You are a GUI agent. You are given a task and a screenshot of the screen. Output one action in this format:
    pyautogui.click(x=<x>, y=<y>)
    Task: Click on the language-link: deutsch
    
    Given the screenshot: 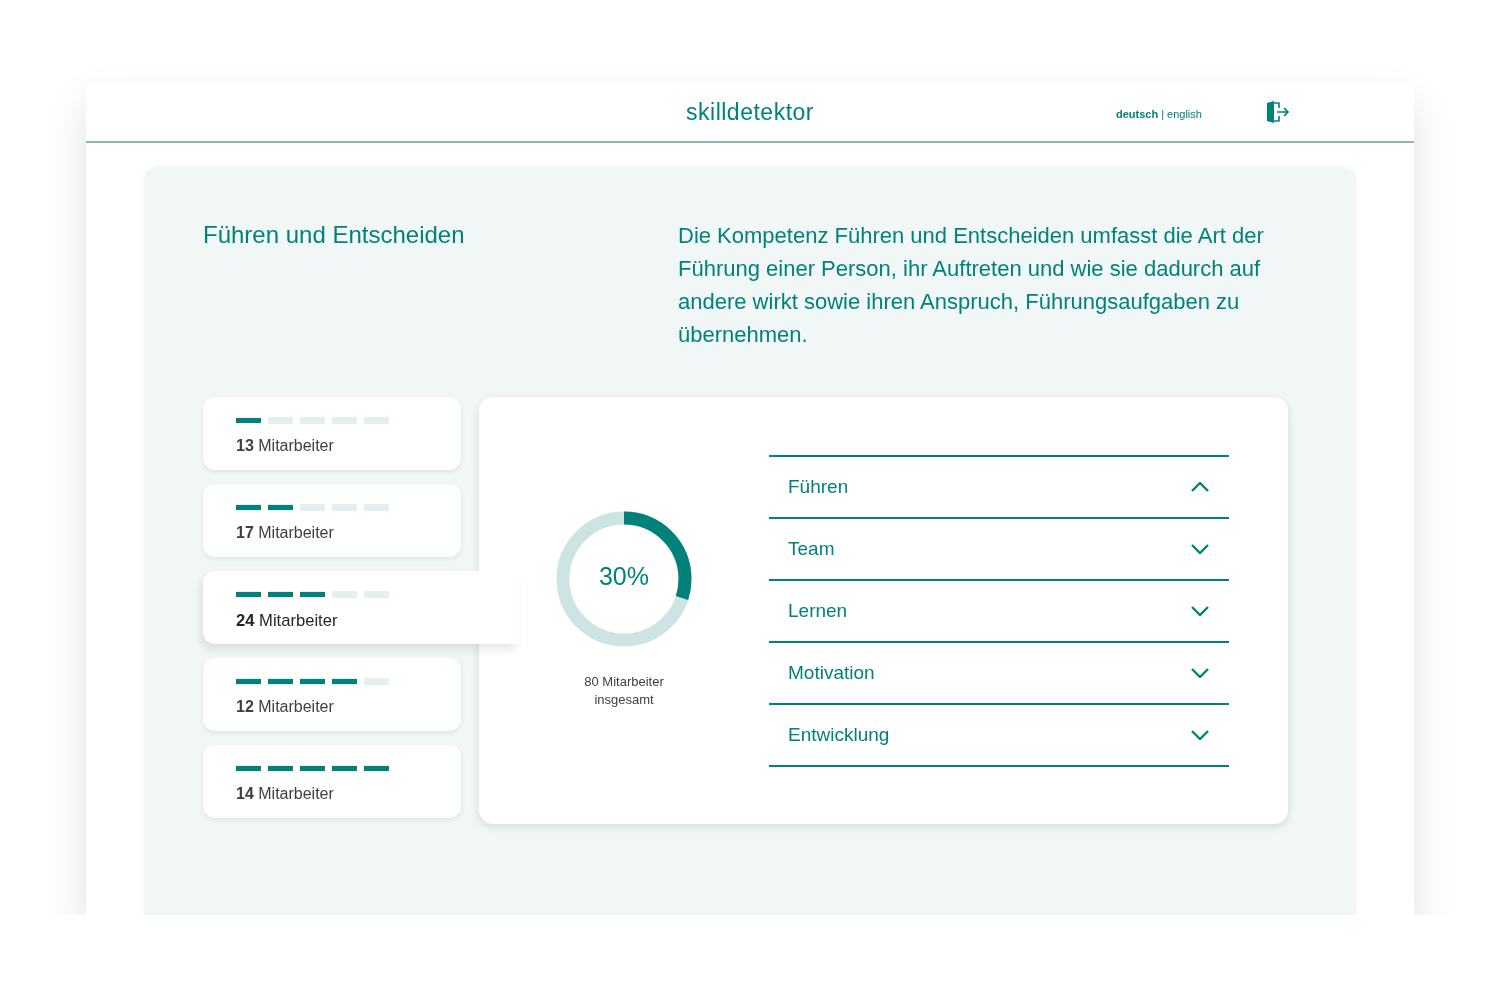 What is the action you would take?
    pyautogui.click(x=1137, y=114)
    